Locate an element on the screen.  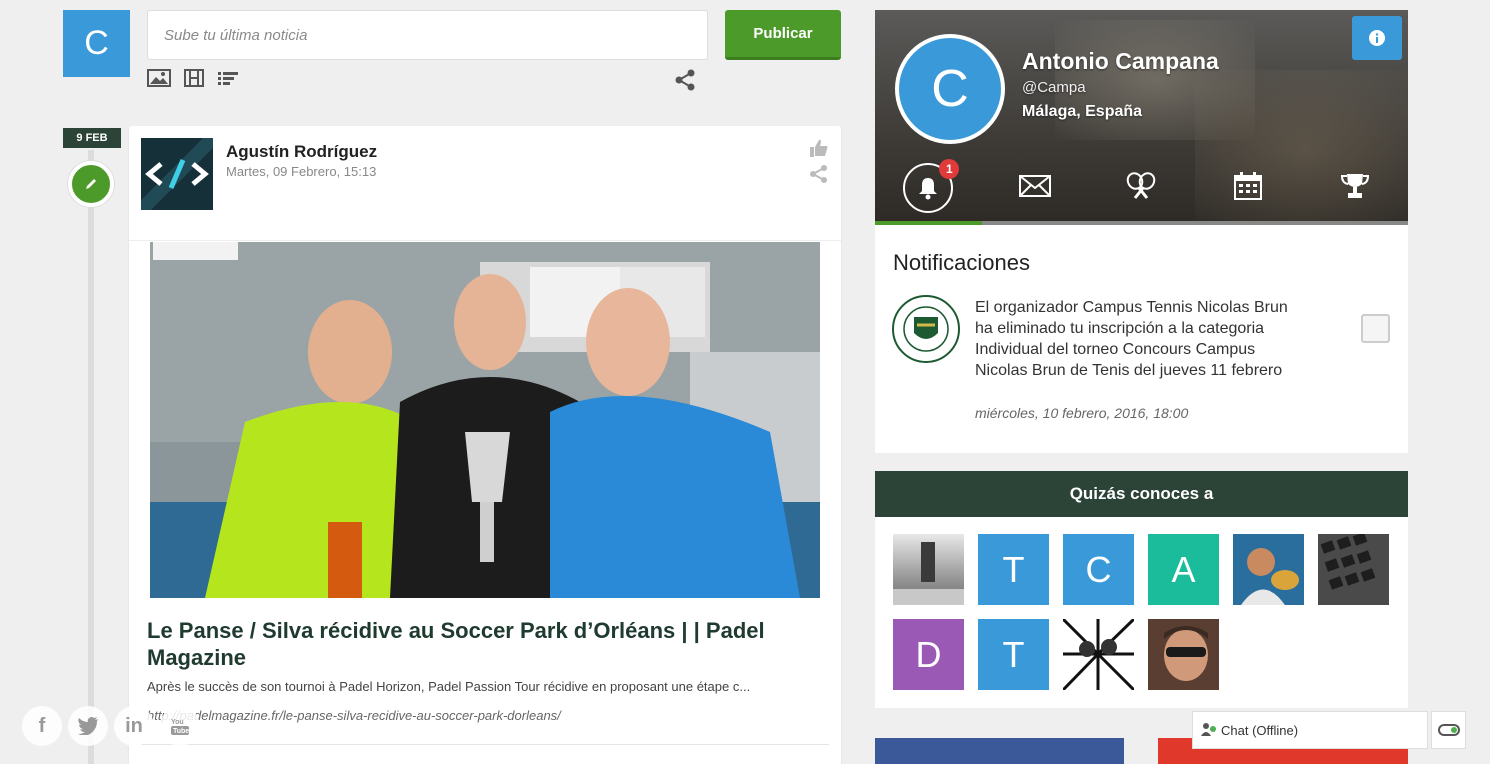
nav-tennis is located at coordinates (1141, 188).